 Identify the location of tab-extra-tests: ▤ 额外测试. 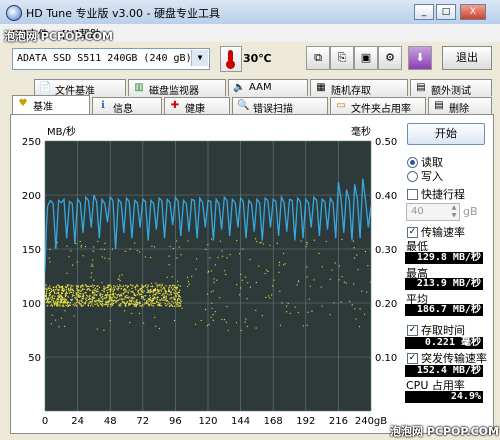
(451, 88).